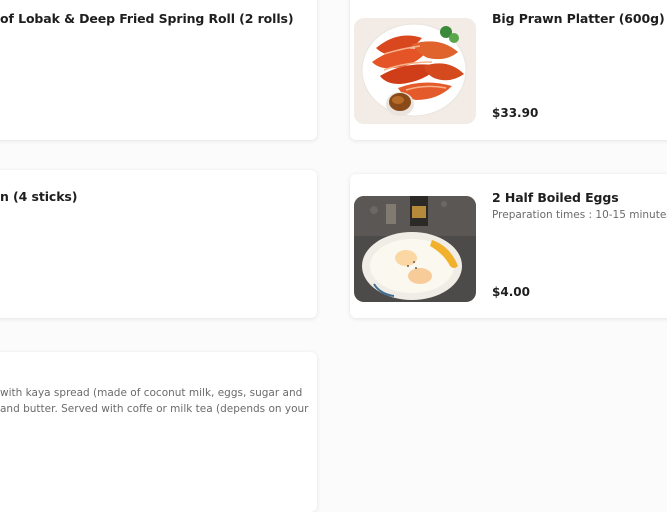  Describe the element at coordinates (39, 196) in the screenshot. I see `item-title: n (4 sticks)` at that location.